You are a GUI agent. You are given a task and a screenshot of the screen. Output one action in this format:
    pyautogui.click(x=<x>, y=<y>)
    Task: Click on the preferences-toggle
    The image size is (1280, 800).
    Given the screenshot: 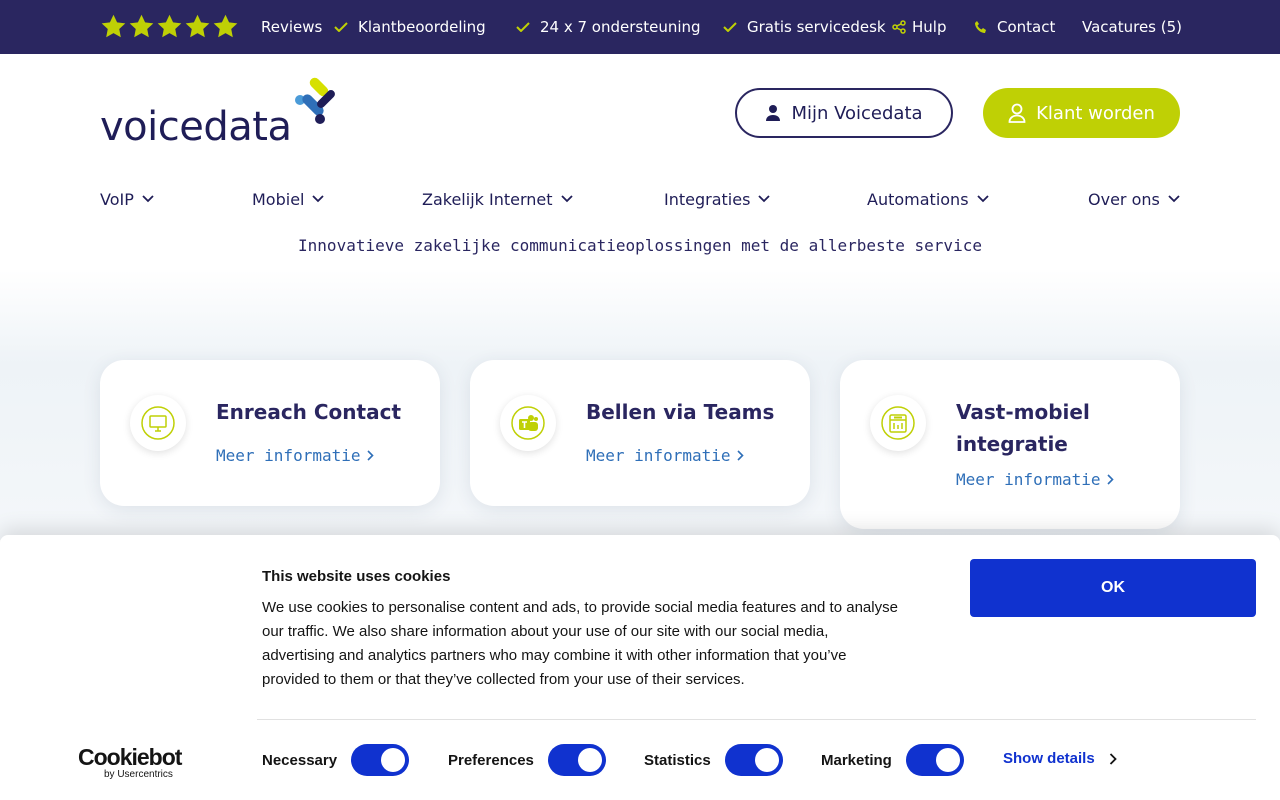 What is the action you would take?
    pyautogui.click(x=576, y=760)
    